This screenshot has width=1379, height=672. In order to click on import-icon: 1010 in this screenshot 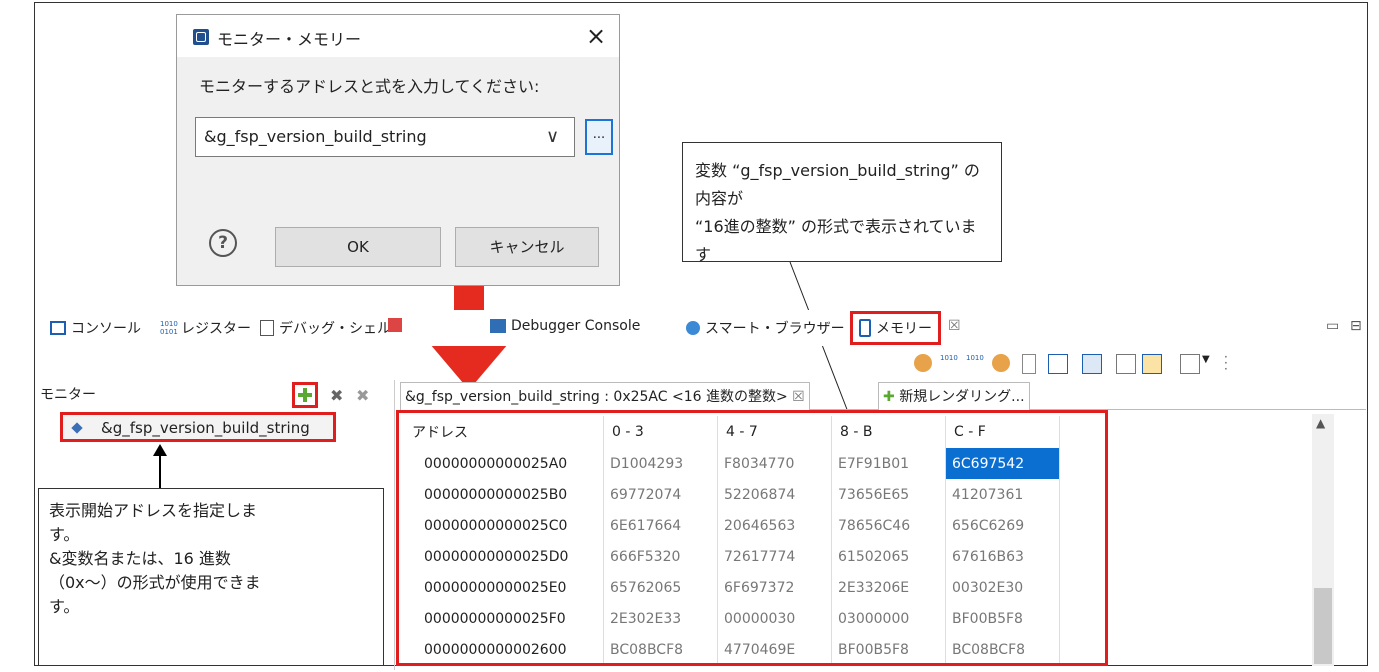, I will do `click(949, 363)`.